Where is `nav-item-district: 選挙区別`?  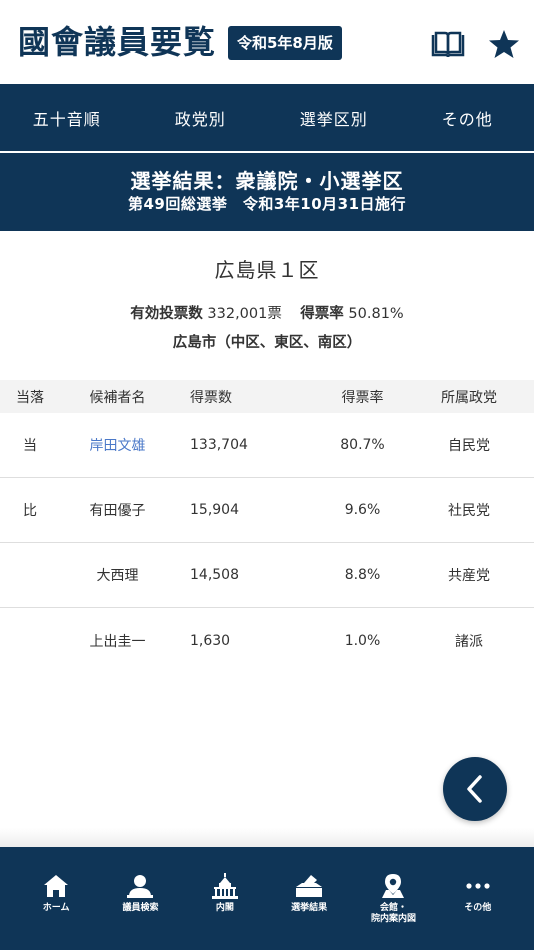
nav-item-district: 選挙区別 is located at coordinates (334, 117).